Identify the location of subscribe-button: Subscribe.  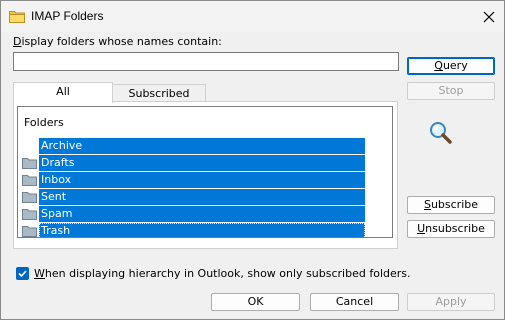
(451, 205).